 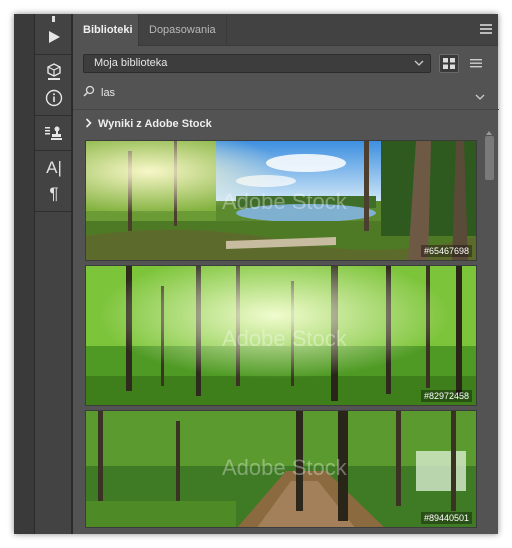 I want to click on info-icon, so click(x=54, y=98).